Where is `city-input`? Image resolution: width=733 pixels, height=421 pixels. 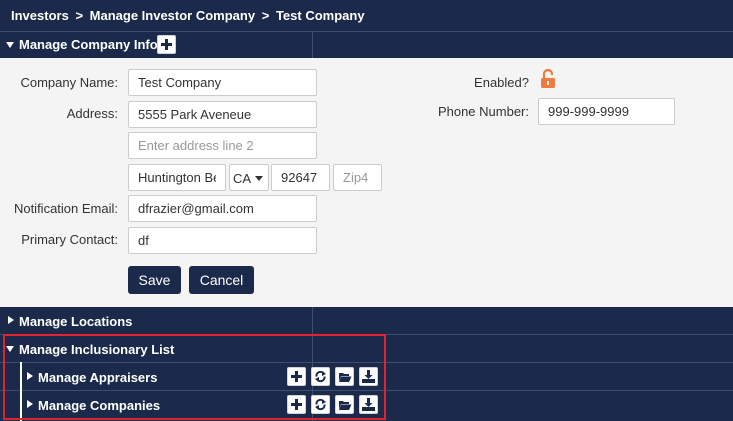
city-input is located at coordinates (177, 177).